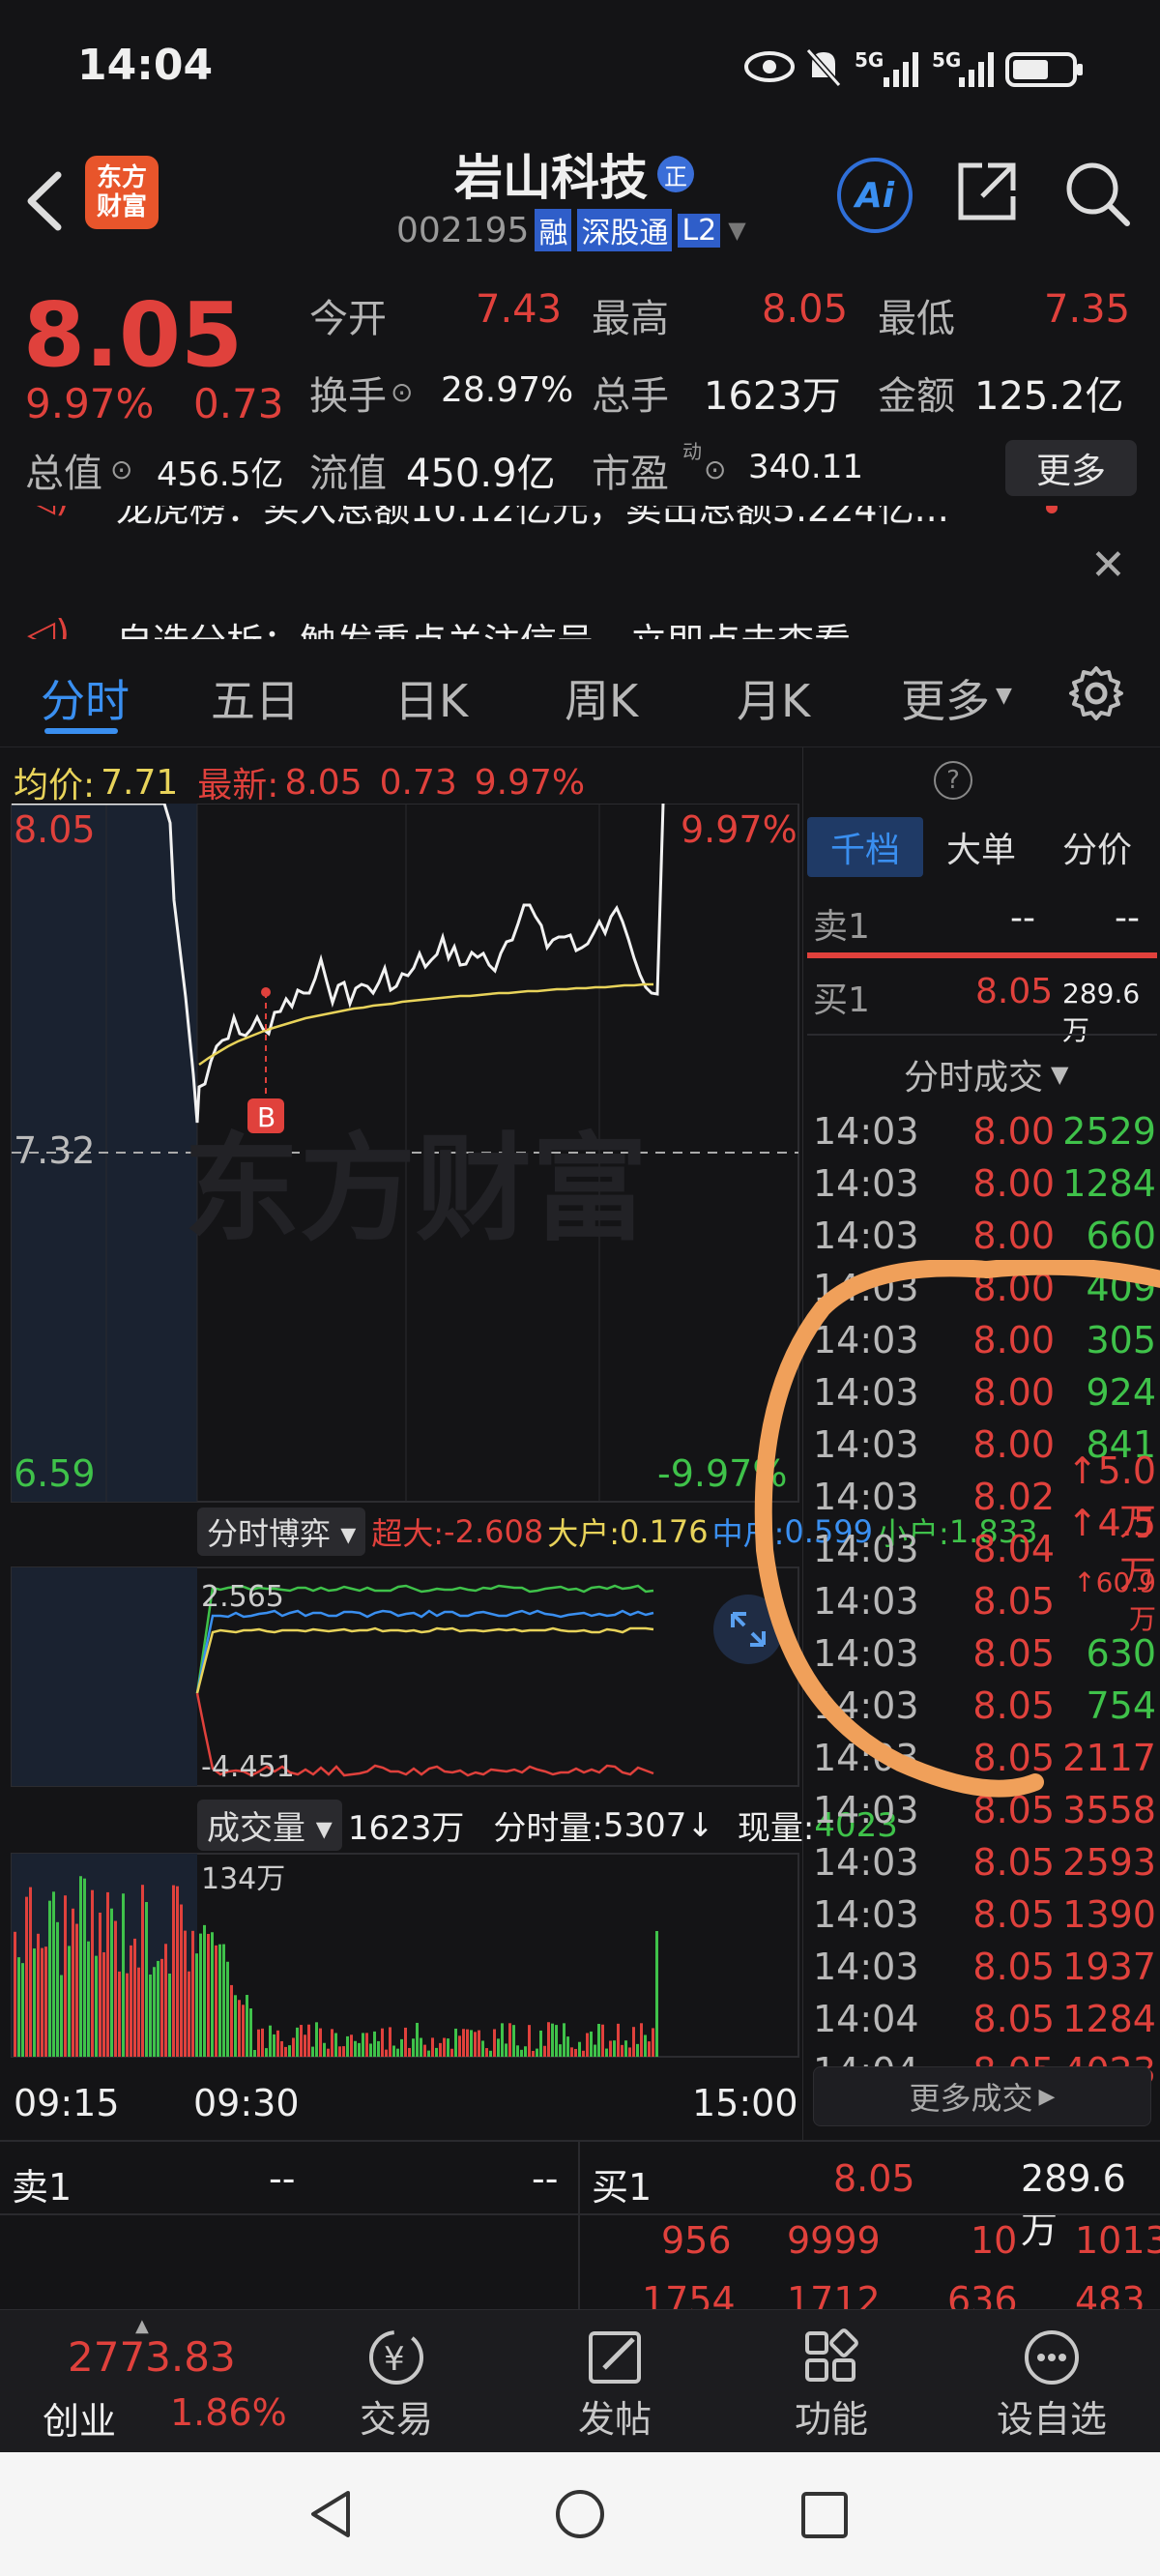 The height and width of the screenshot is (2576, 1160). I want to click on nav-add-favorite: 设自选, so click(1052, 2384).